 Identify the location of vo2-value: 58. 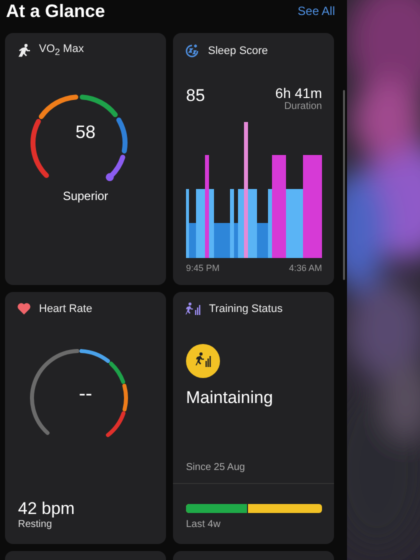
(85, 132).